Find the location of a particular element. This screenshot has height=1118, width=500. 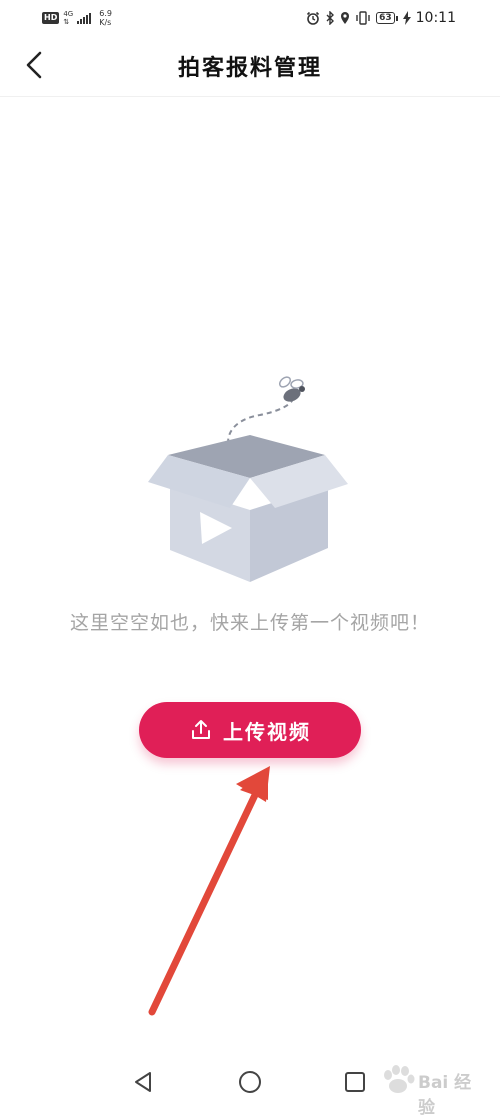

page-title: 拍客报料管理 is located at coordinates (249, 68).